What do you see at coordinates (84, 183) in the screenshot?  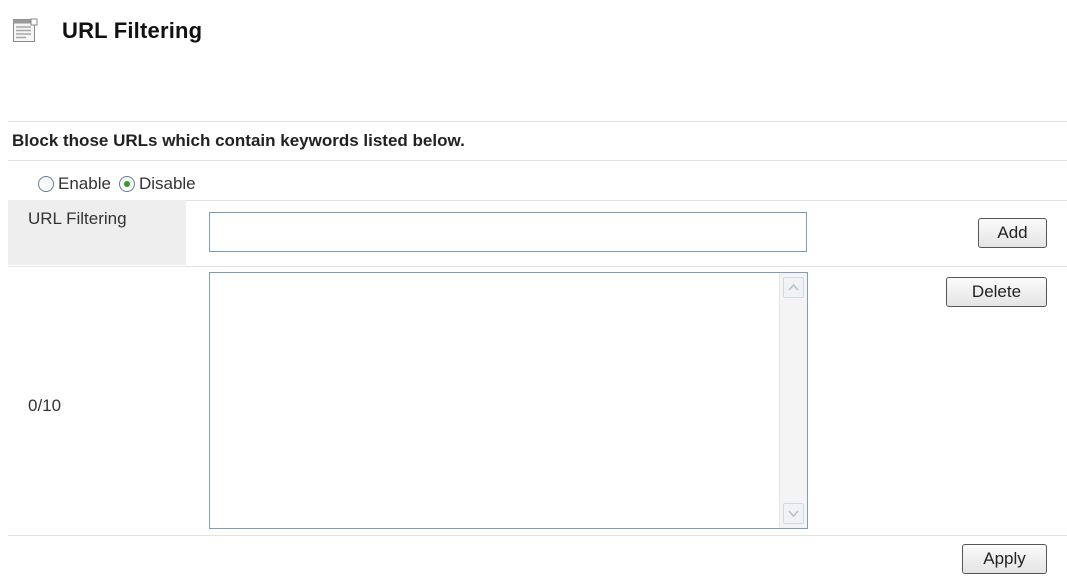 I see `enable-radio-label: Enable` at bounding box center [84, 183].